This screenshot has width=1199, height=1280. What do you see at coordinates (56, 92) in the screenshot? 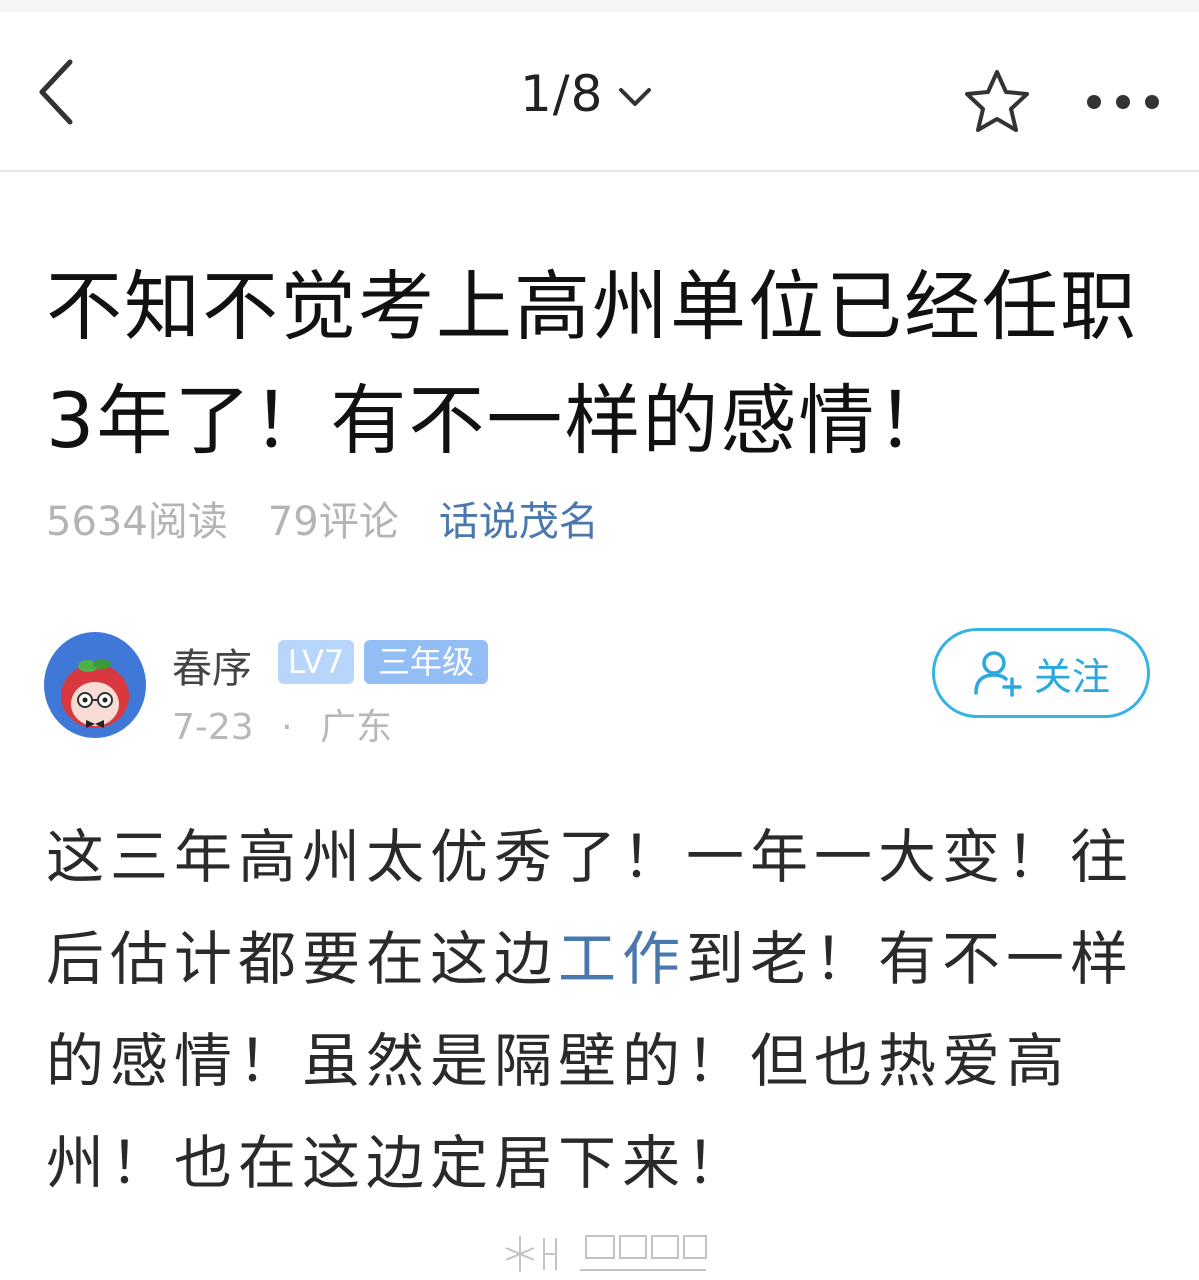
I see `back-arrow-icon` at bounding box center [56, 92].